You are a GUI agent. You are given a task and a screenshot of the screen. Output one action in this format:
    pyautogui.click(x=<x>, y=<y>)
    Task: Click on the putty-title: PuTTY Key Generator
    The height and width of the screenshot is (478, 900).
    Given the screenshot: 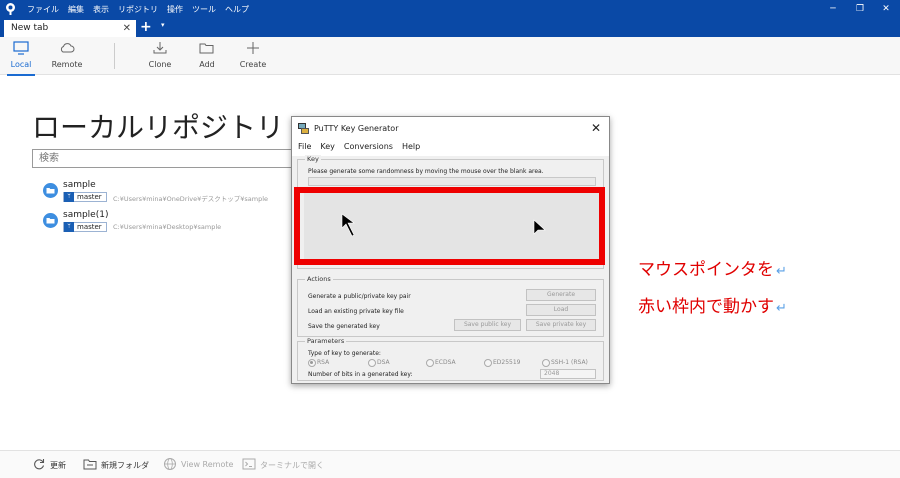 What is the action you would take?
    pyautogui.click(x=356, y=128)
    